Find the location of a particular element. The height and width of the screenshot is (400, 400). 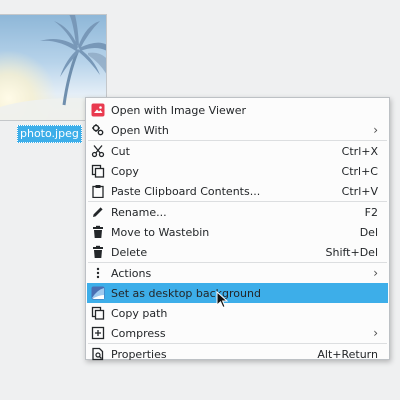

menu-item-shortcut: Ctrl+X is located at coordinates (359, 151).